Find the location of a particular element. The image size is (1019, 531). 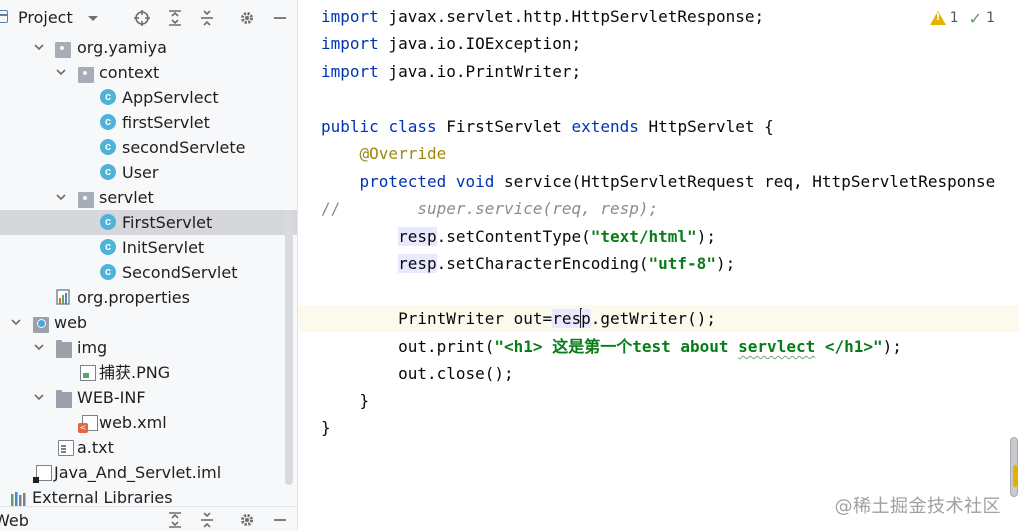

tree-item-img: img is located at coordinates (148, 347).